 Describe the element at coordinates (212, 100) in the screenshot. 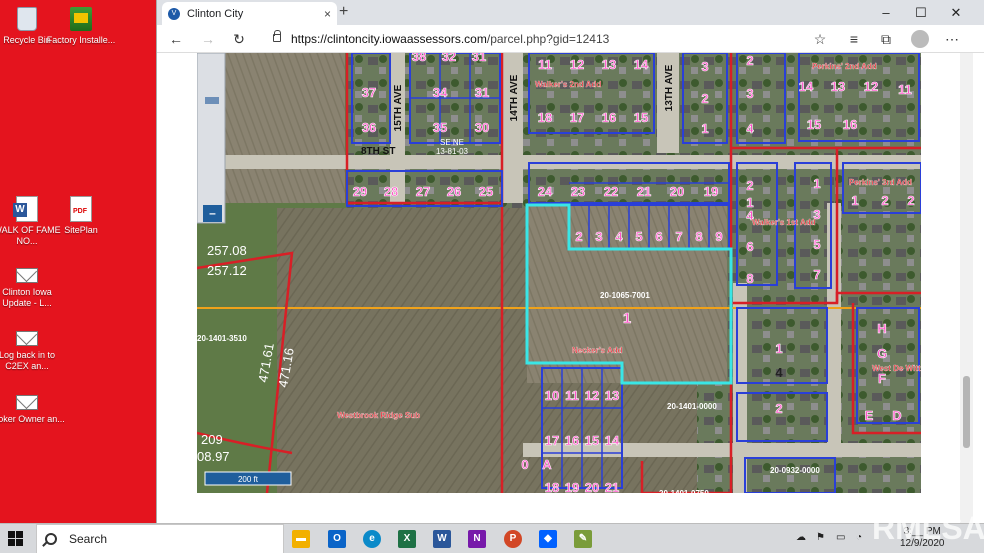

I see `zoom-slider-thumb` at that location.